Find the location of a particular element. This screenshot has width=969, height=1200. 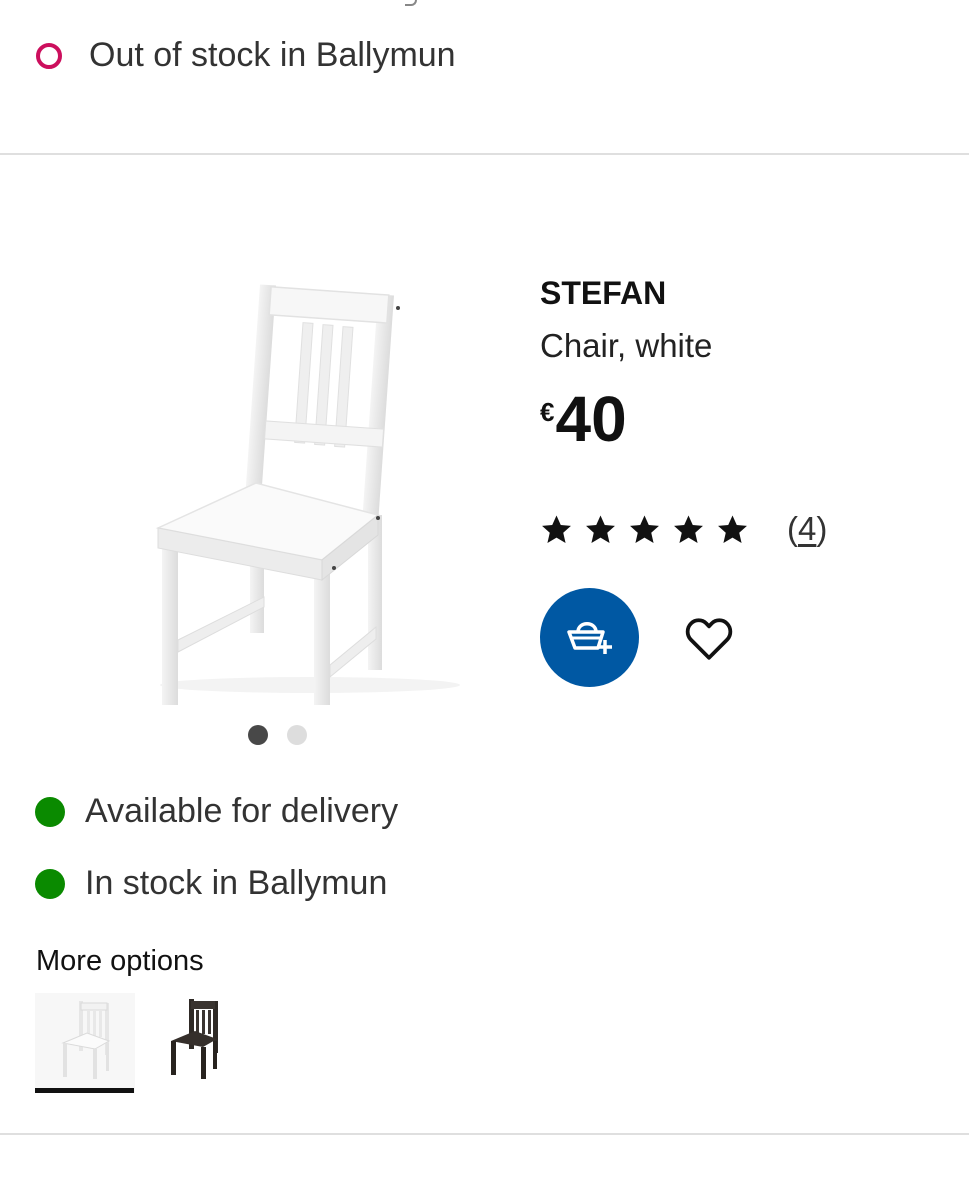

selected-option-indicator is located at coordinates (84, 1090).